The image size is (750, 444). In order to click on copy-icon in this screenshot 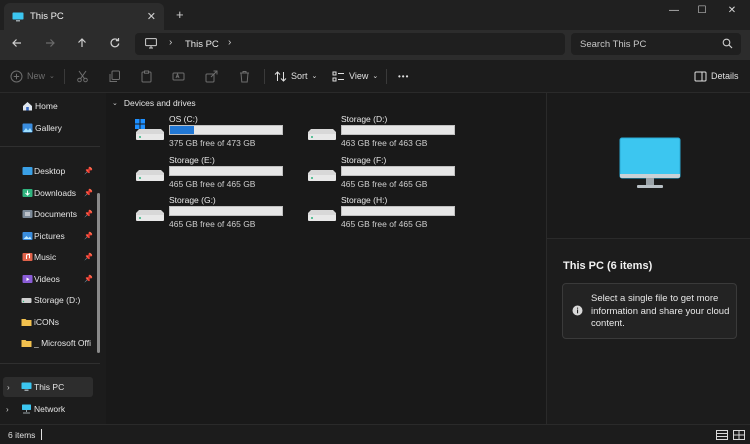, I will do `click(114, 76)`.